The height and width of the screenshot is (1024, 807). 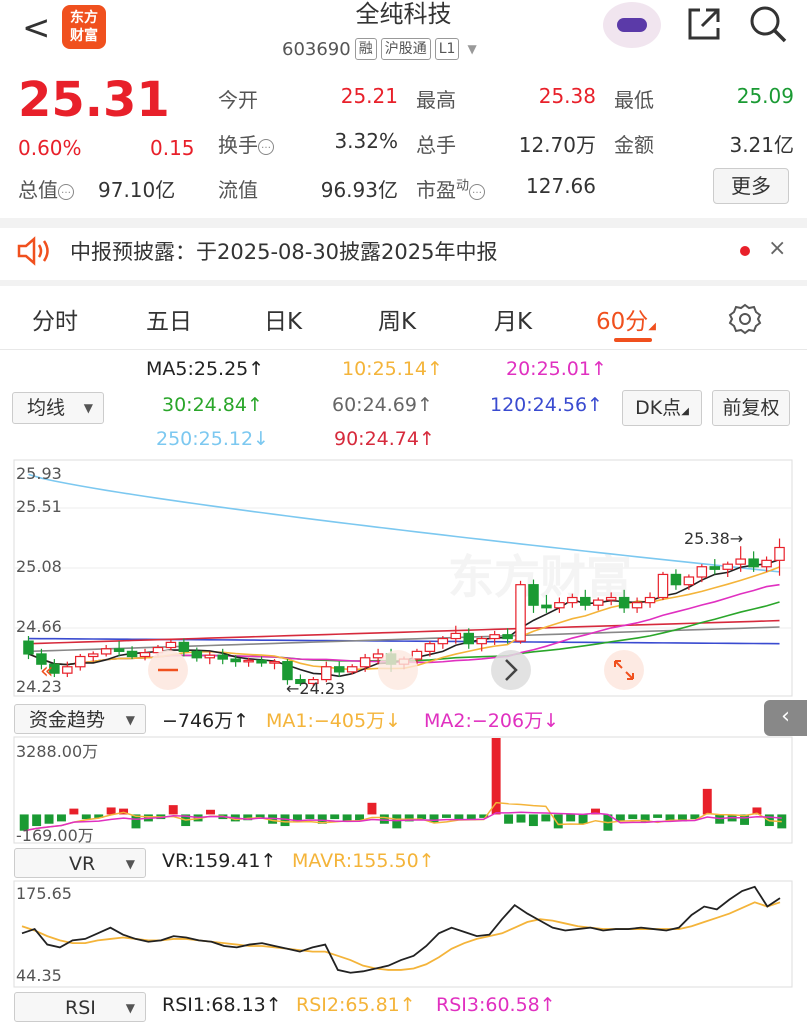 What do you see at coordinates (44, 893) in the screenshot?
I see `y-tick: 175.65` at bounding box center [44, 893].